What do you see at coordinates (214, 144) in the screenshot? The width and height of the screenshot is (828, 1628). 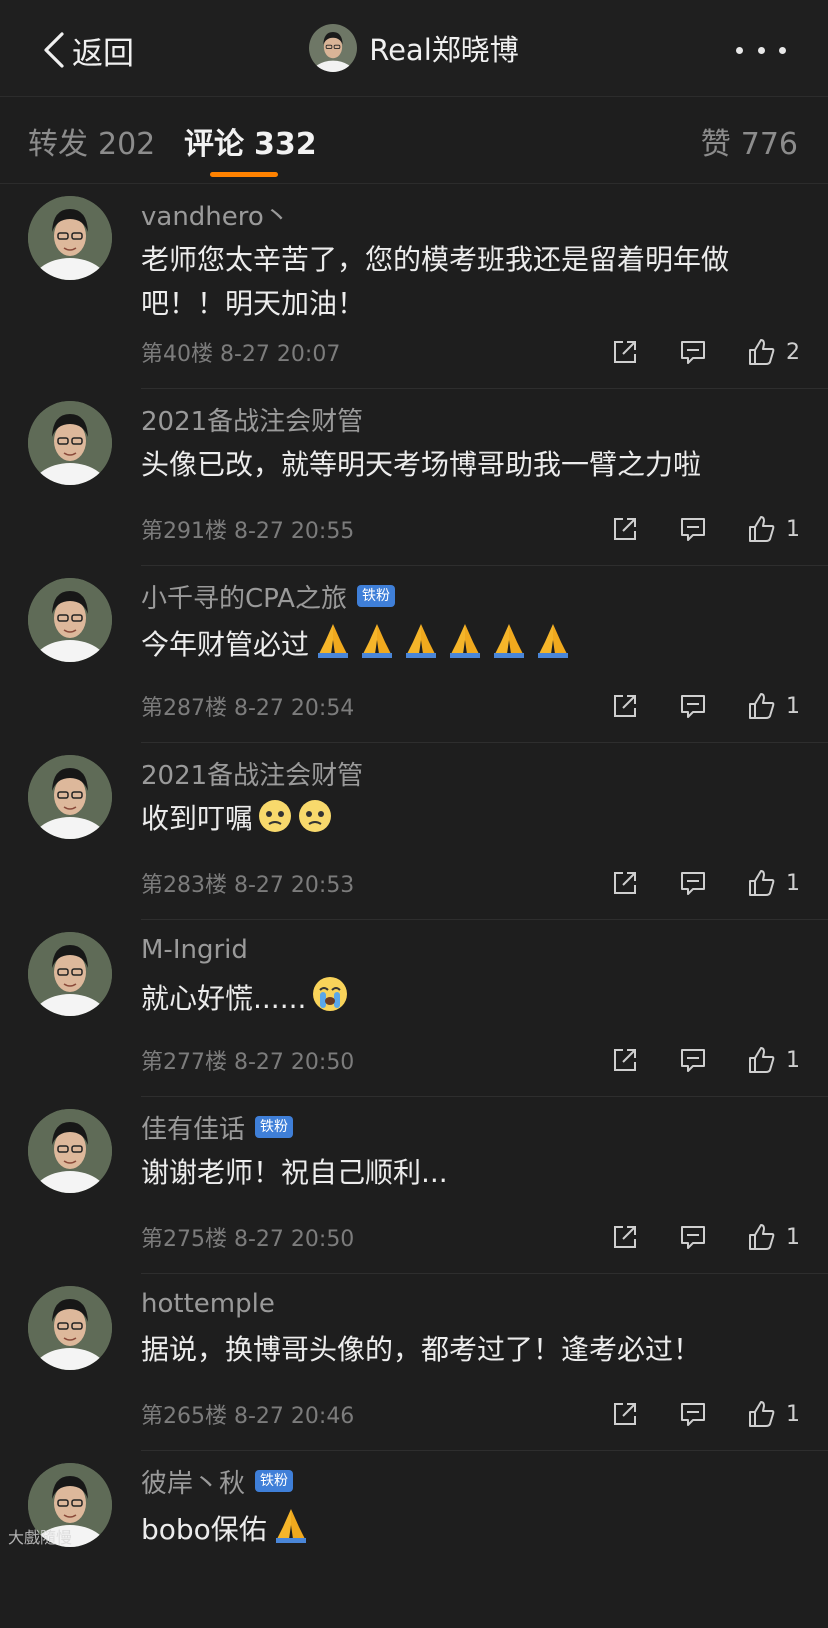 I see `tab-comment-label: 评论` at bounding box center [214, 144].